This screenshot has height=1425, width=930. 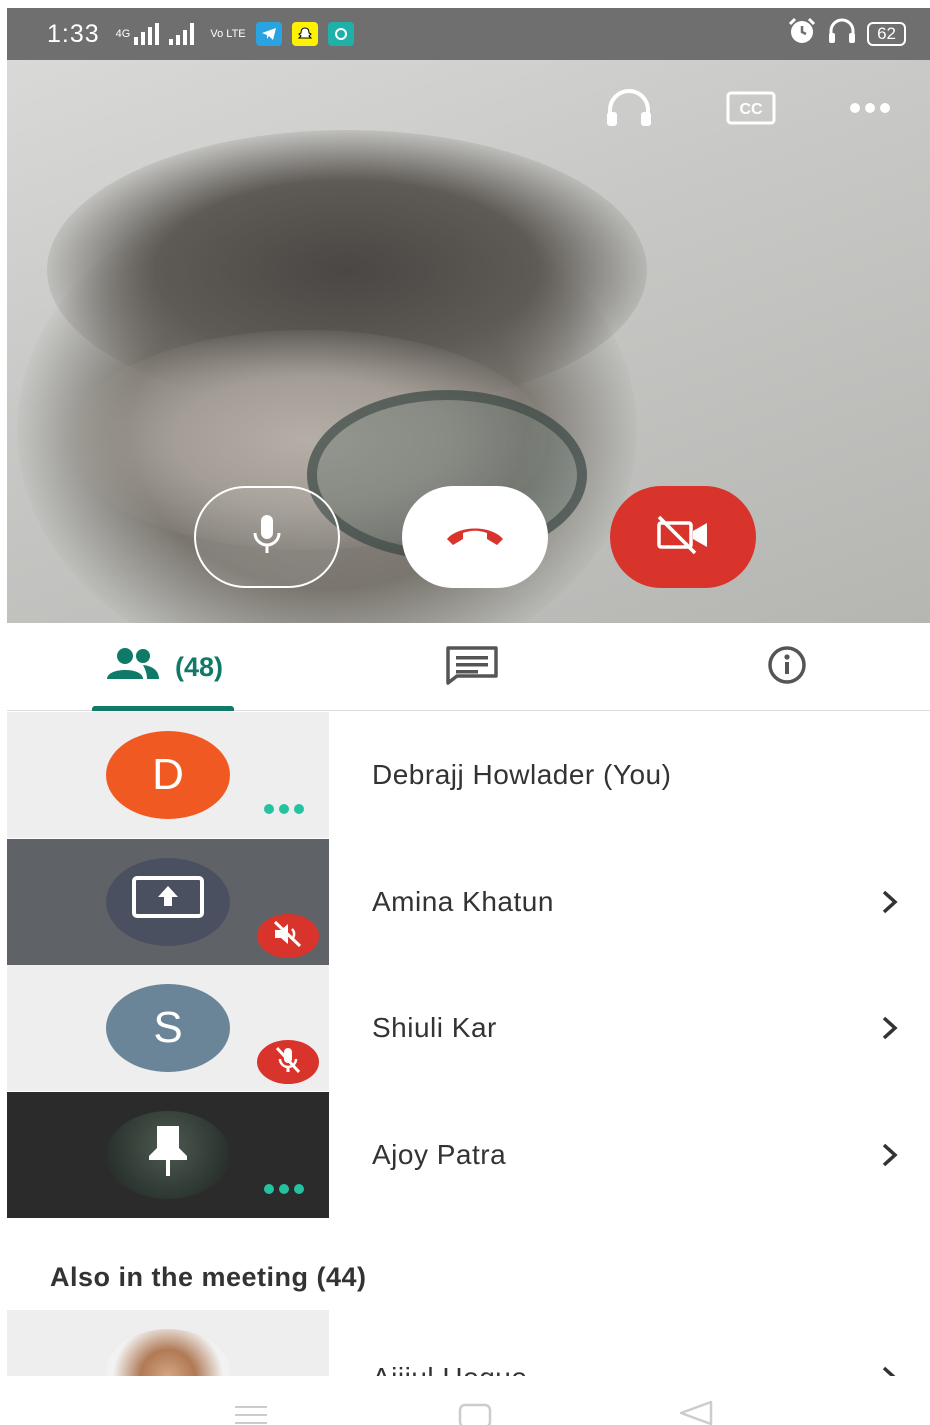 I want to click on camera-off-icon, so click(x=683, y=537).